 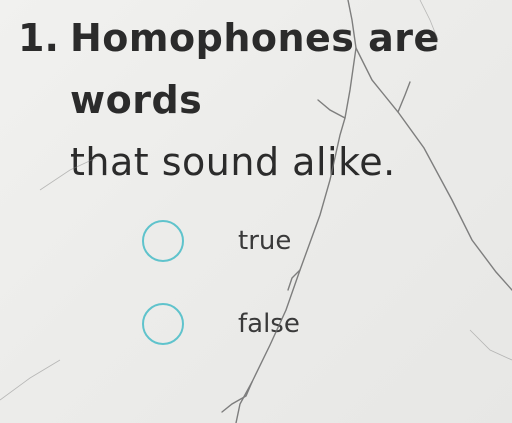 I want to click on radio-button-true, so click(x=163, y=241).